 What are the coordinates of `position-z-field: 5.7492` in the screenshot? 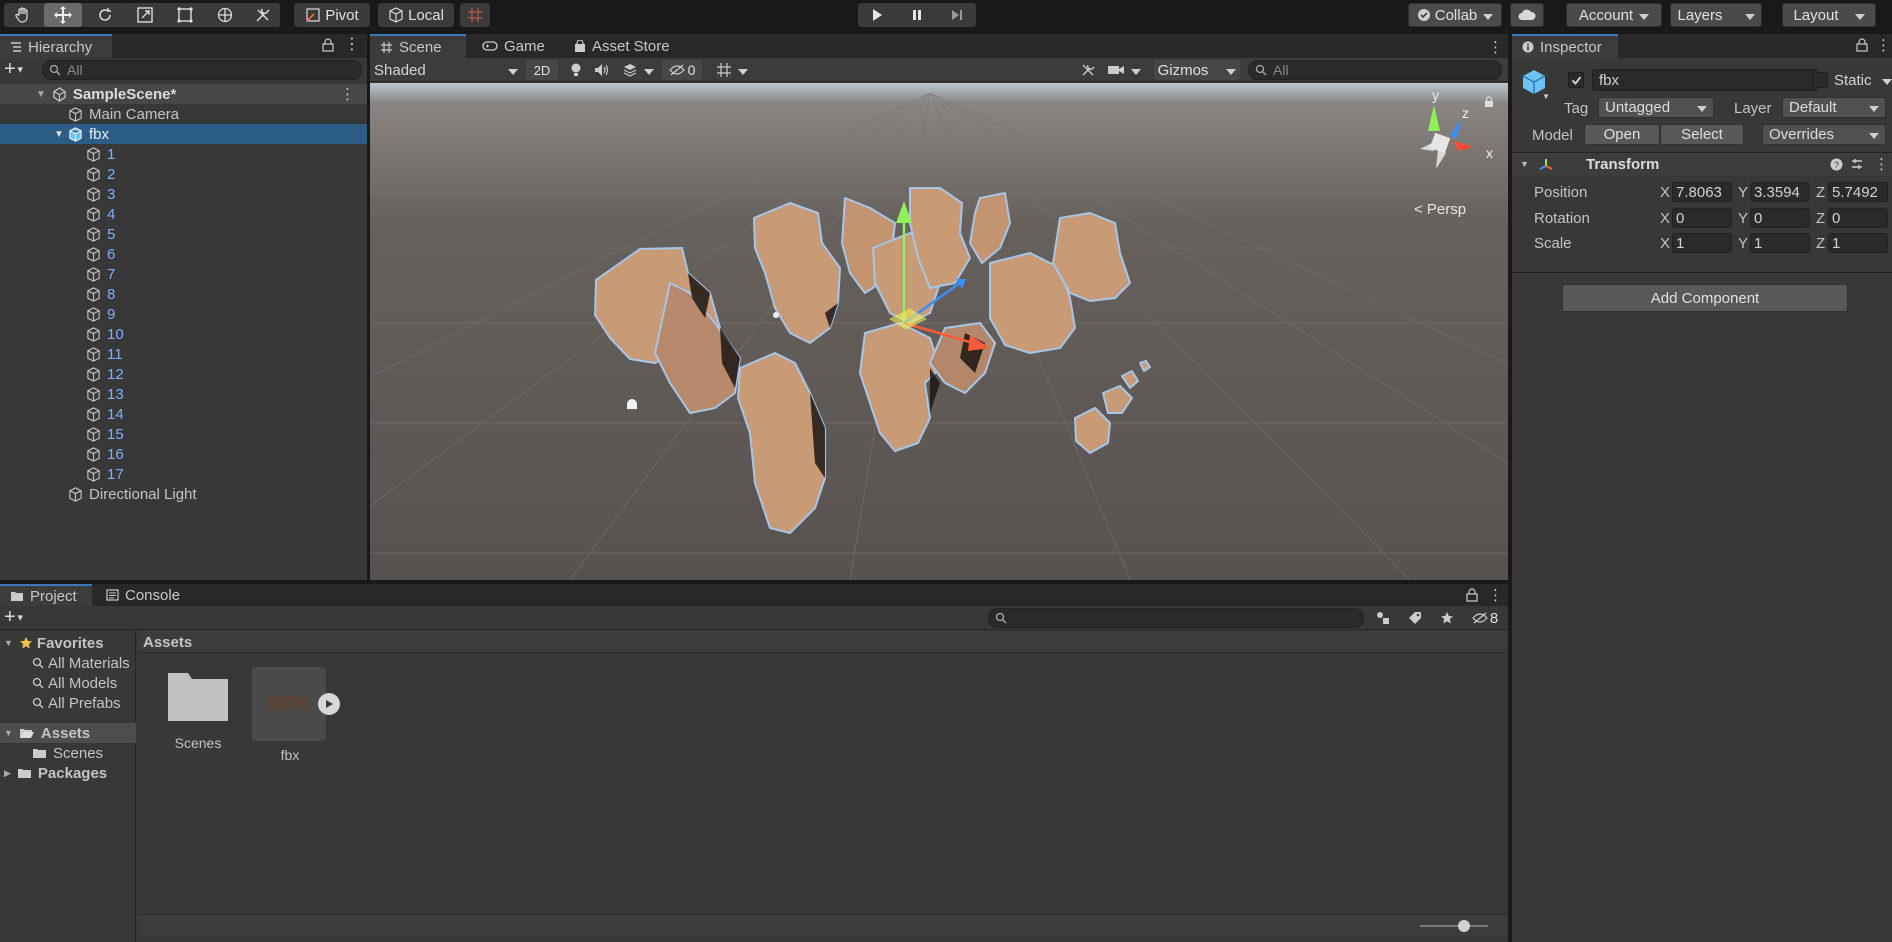 It's located at (1858, 192).